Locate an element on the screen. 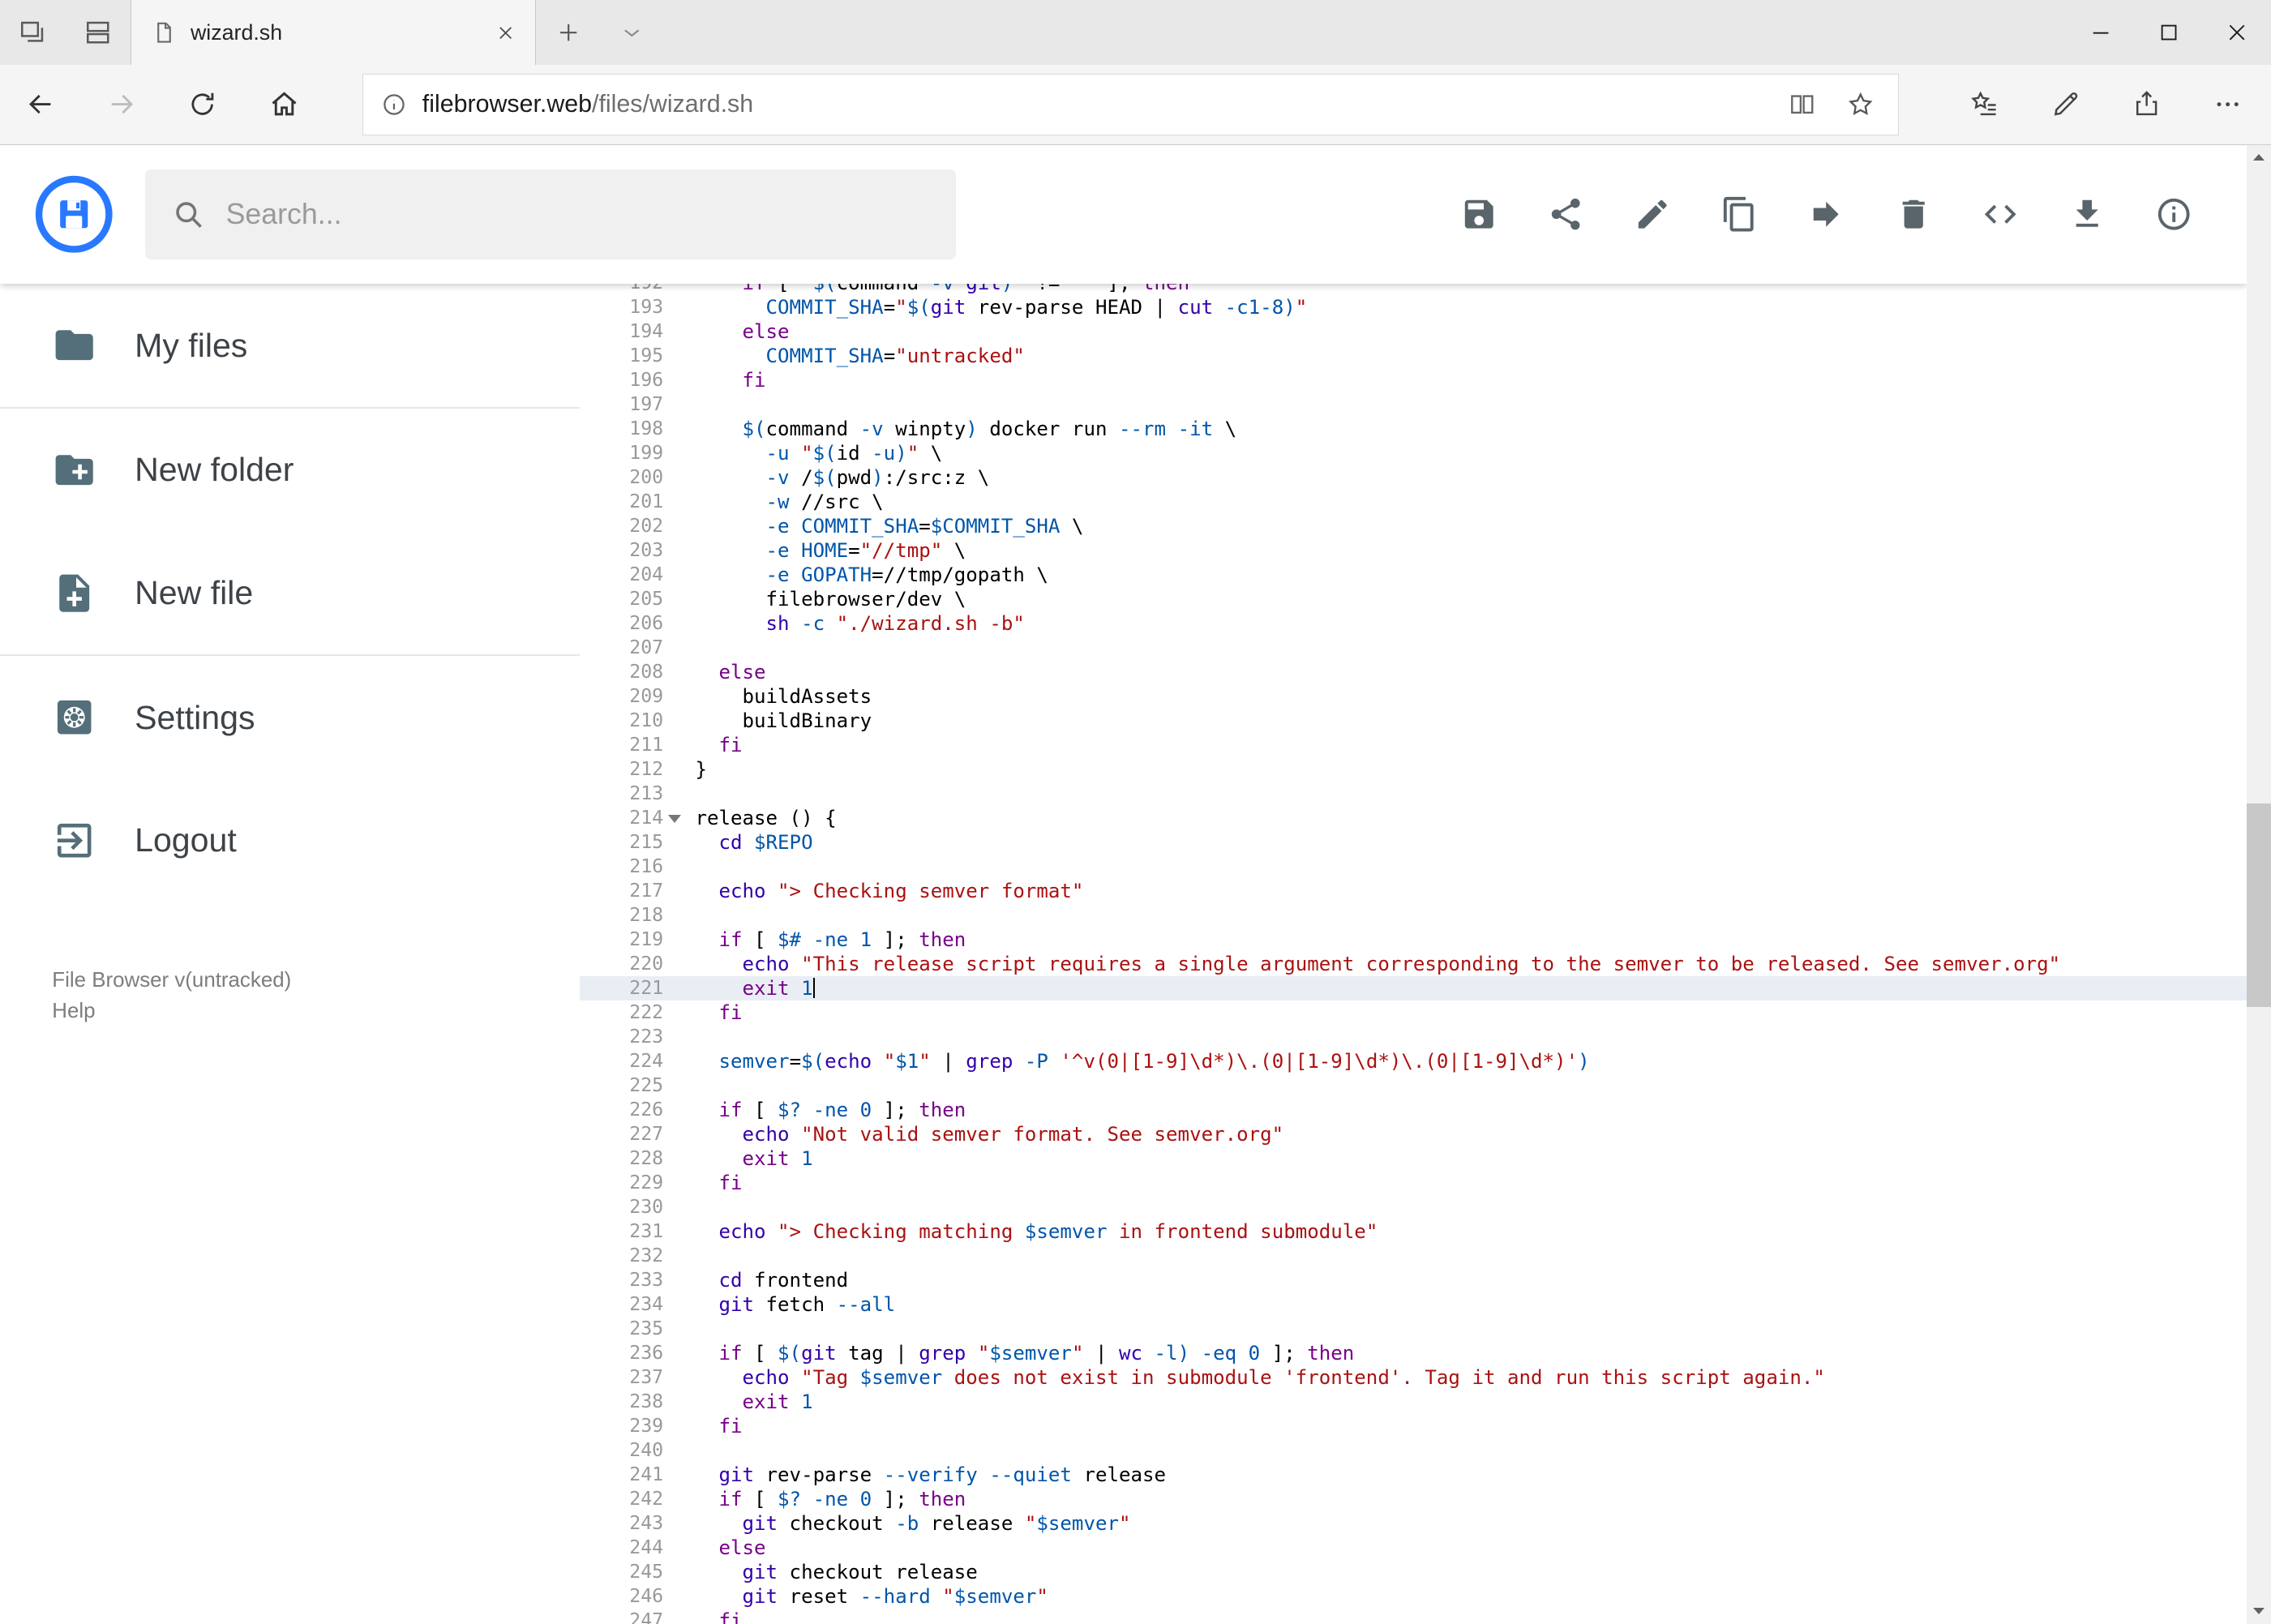 This screenshot has height=1624, width=2271. code-line: 230 is located at coordinates (1414, 1207).